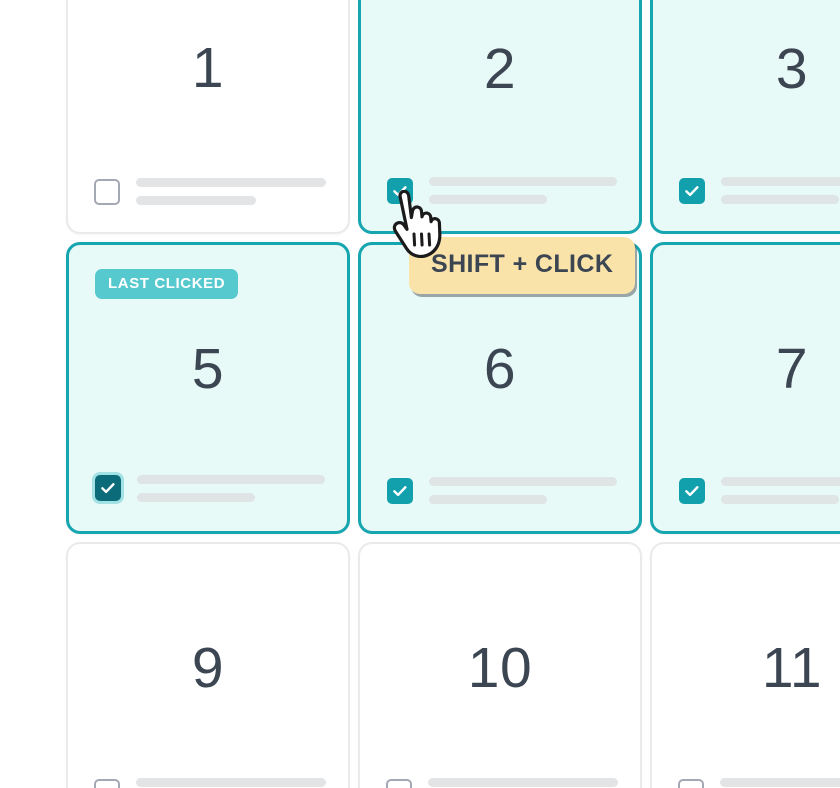 This screenshot has height=788, width=840. I want to click on shift-click-tooltip: SHIFT + CLICK, so click(522, 265).